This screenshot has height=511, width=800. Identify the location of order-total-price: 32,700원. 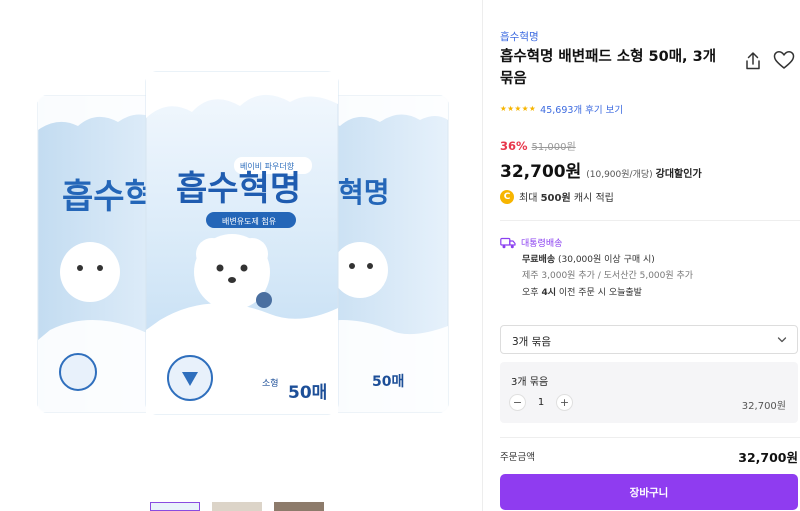
(768, 457).